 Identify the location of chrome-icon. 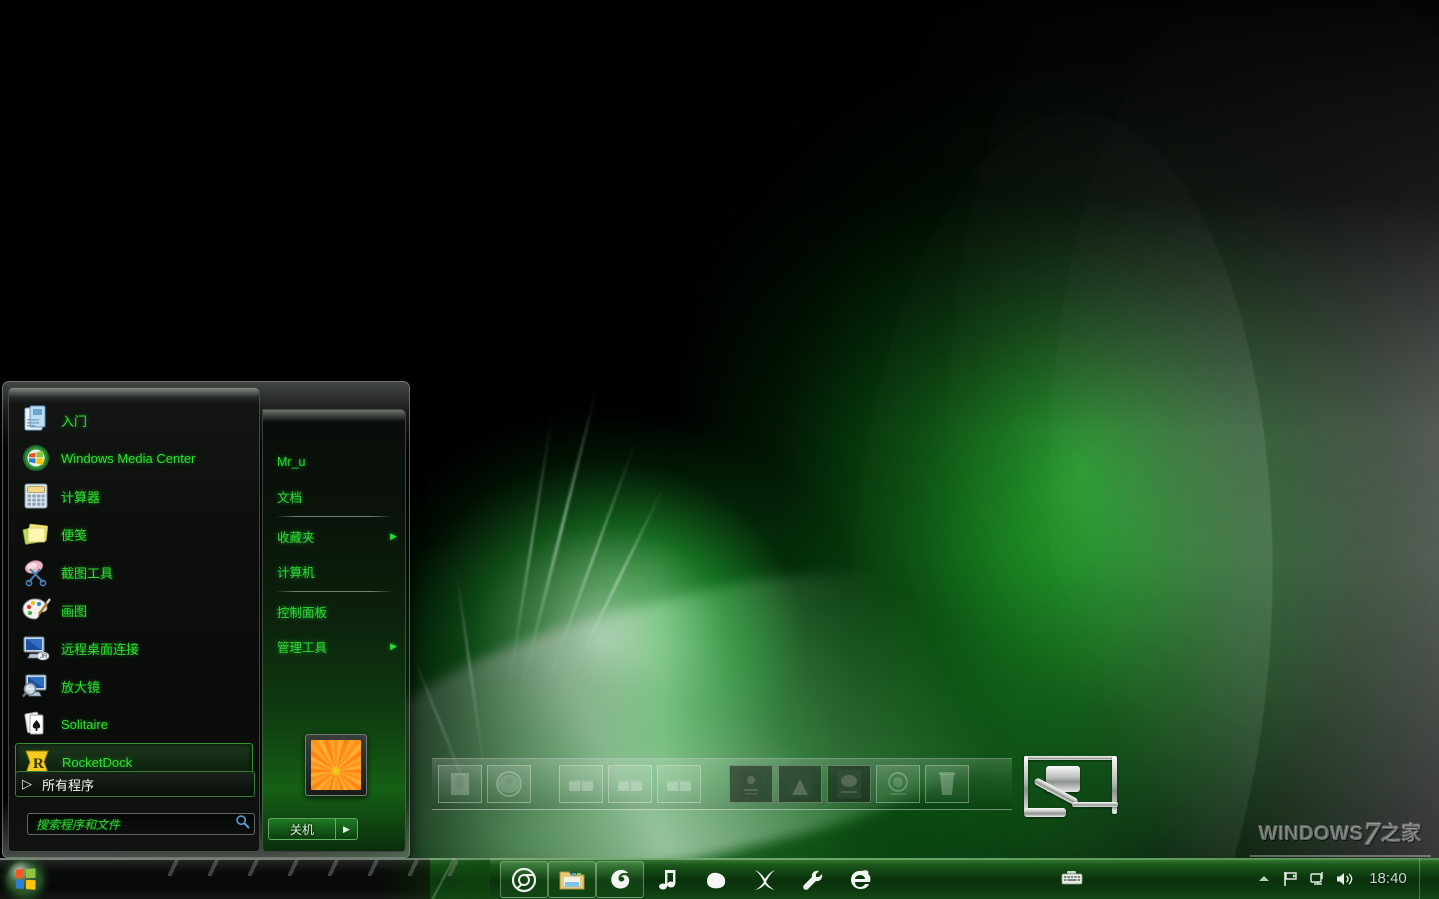
(524, 879).